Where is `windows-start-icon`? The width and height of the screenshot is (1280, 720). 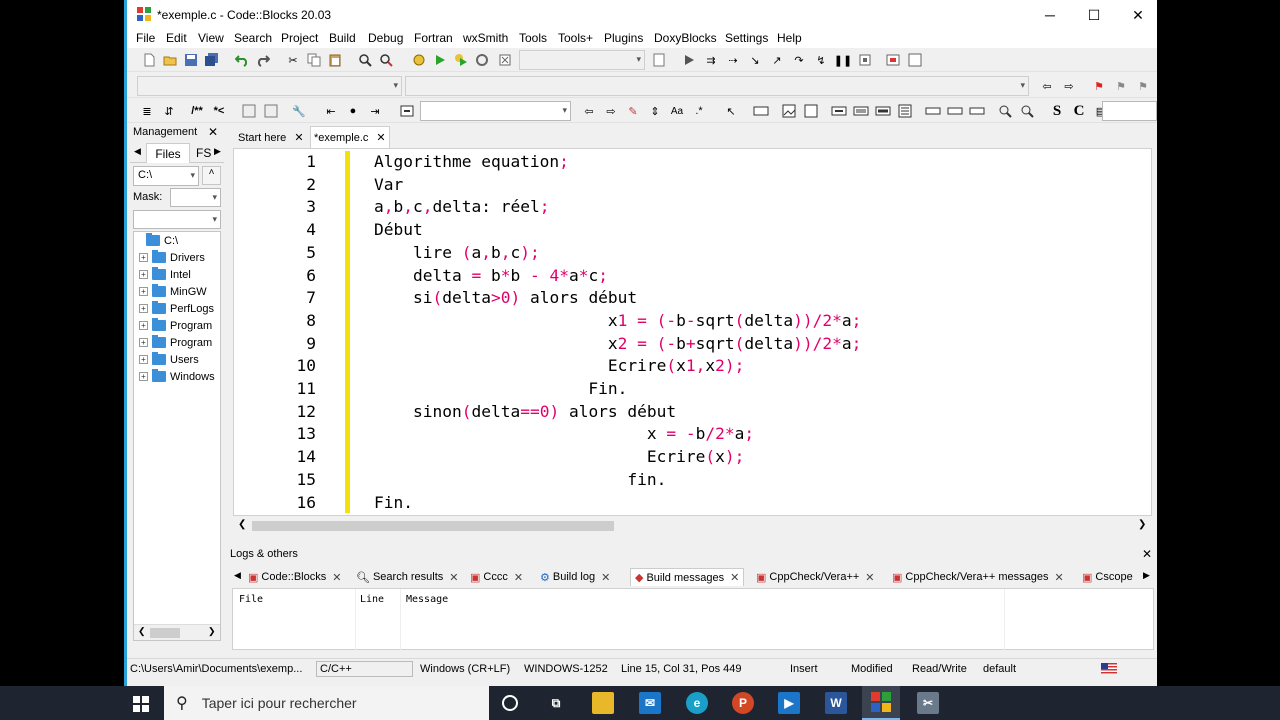 windows-start-icon is located at coordinates (141, 704).